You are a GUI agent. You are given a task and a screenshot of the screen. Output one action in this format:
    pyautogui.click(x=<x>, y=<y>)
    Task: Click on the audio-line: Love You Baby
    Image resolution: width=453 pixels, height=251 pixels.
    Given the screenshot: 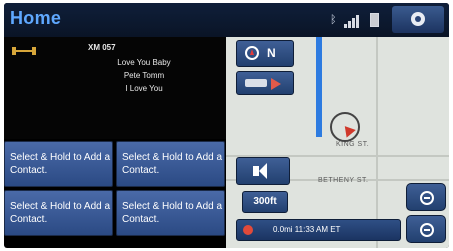 What is the action you would take?
    pyautogui.click(x=144, y=62)
    